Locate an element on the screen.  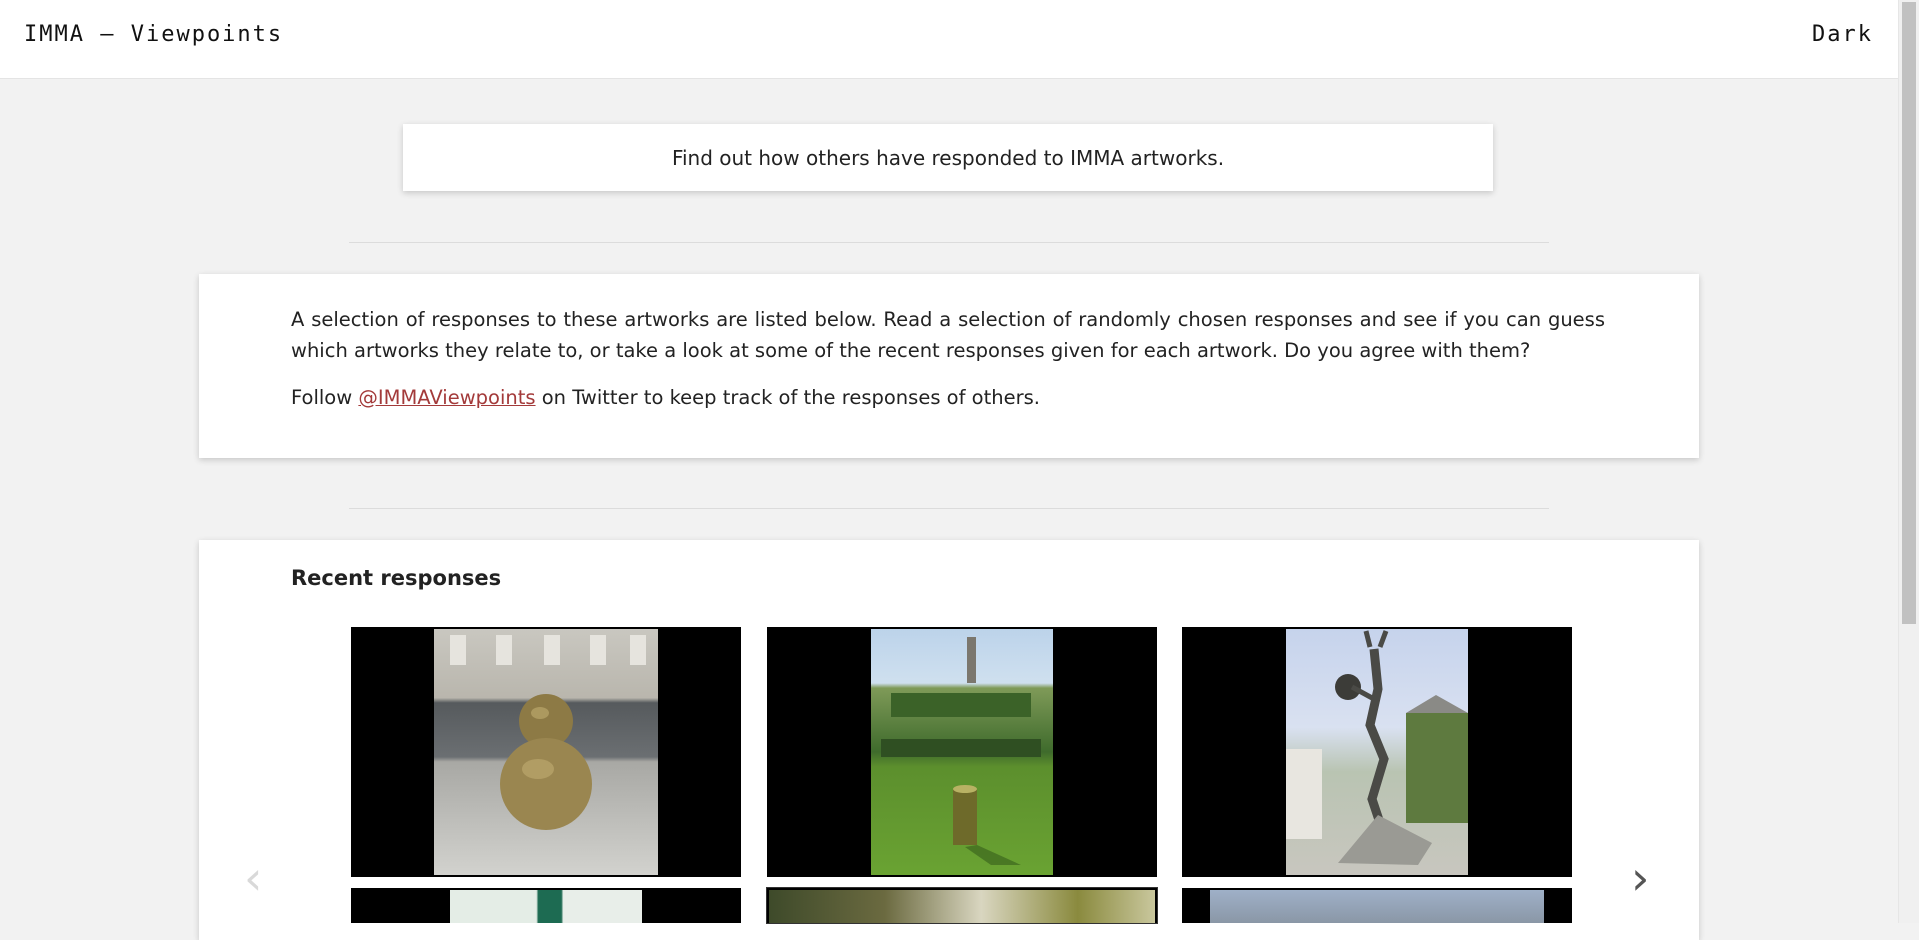
green-sculpture-photo is located at coordinates (546, 906).